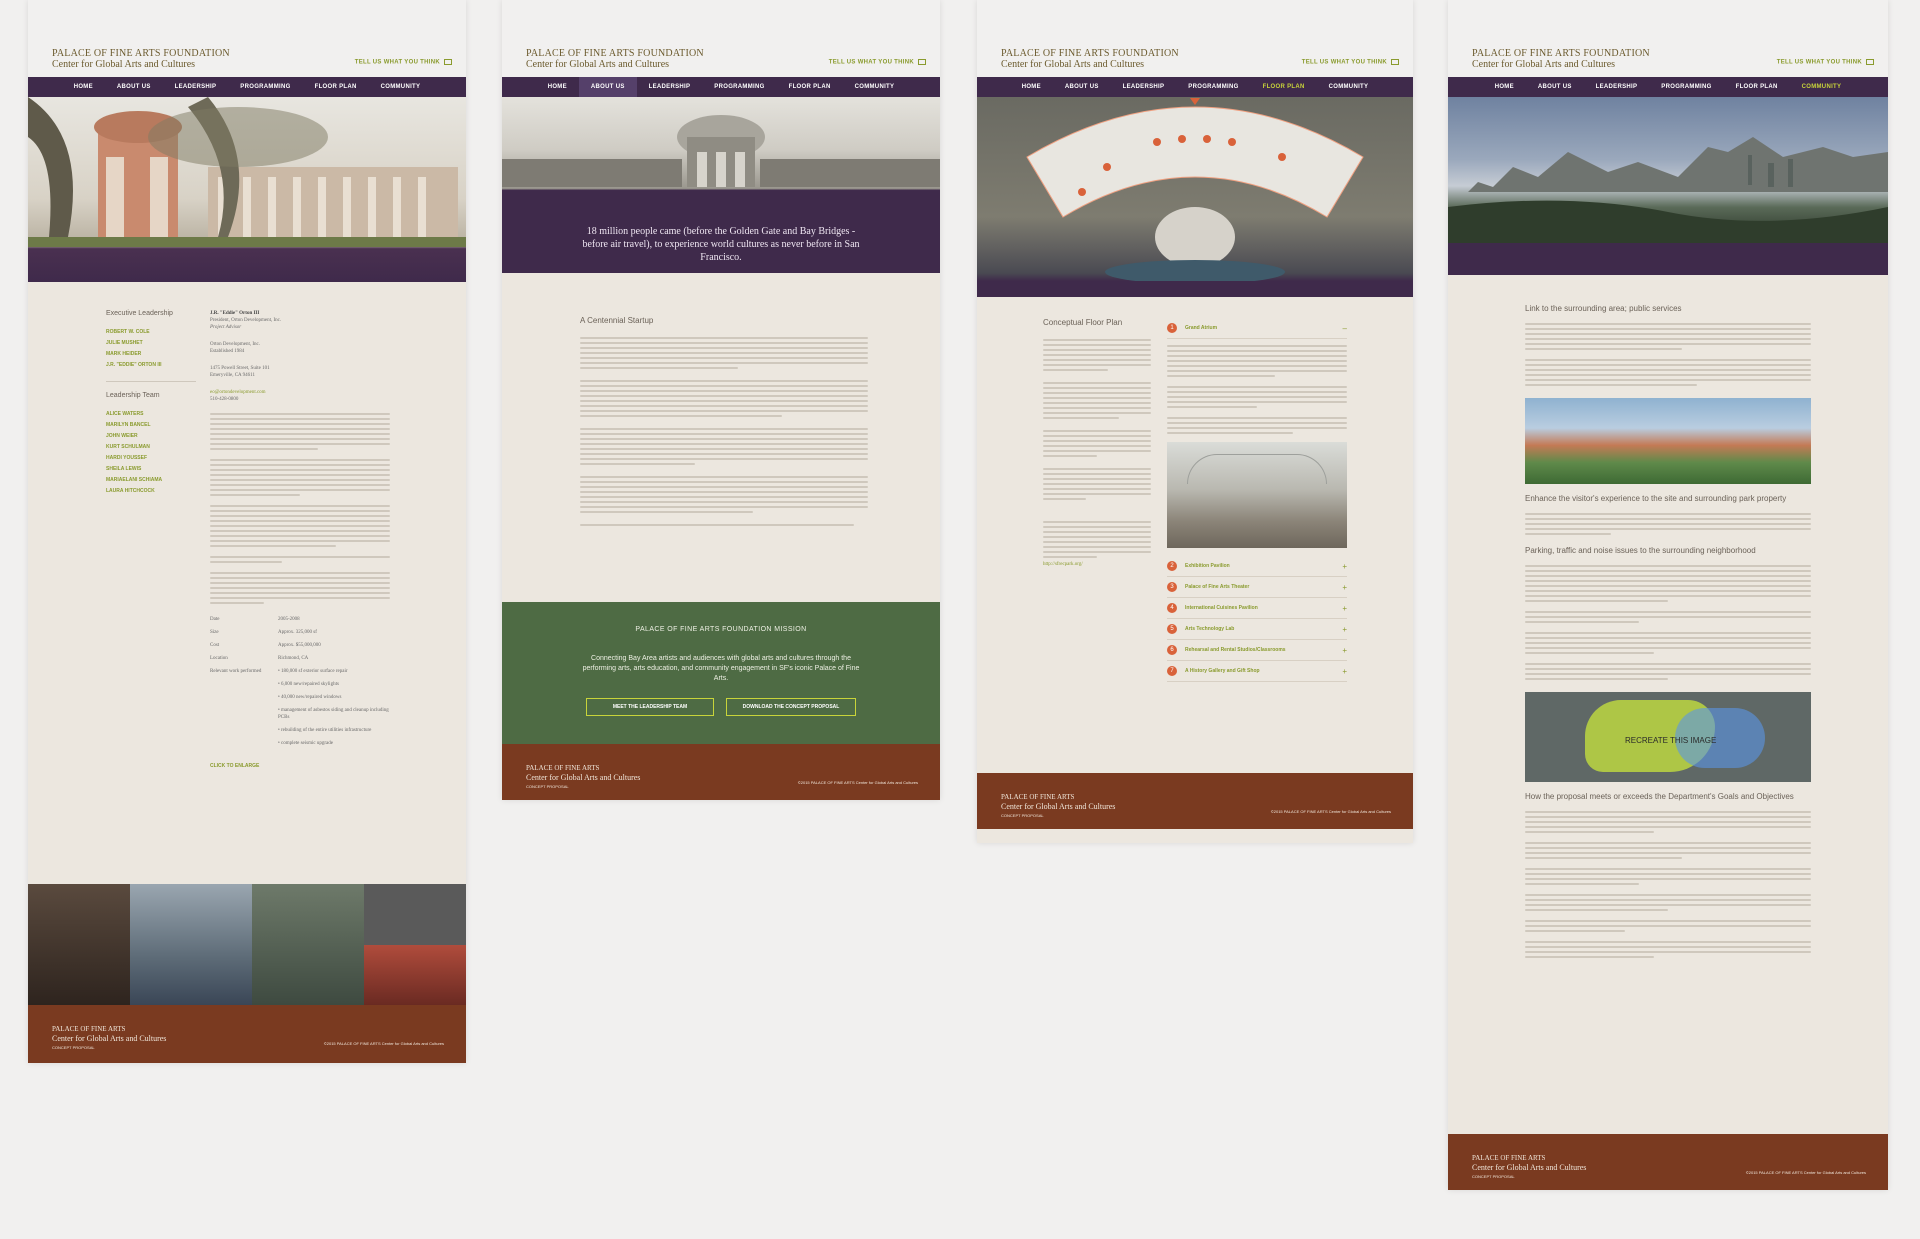 This screenshot has width=1920, height=1239. I want to click on team-link-4: HARDI YOUSSEF, so click(151, 458).